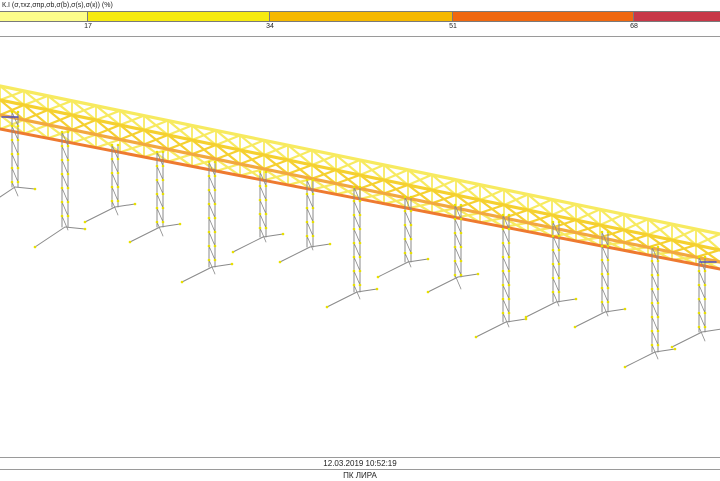 This screenshot has height=481, width=720. Describe the element at coordinates (360, 469) in the screenshot. I see `status-footer: 12.03.2019 10:52:19 ПК ЛИРА` at that location.